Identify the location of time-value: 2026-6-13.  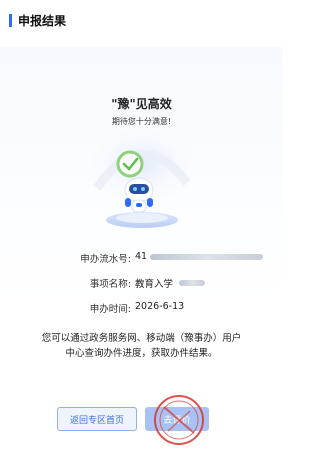
(160, 306).